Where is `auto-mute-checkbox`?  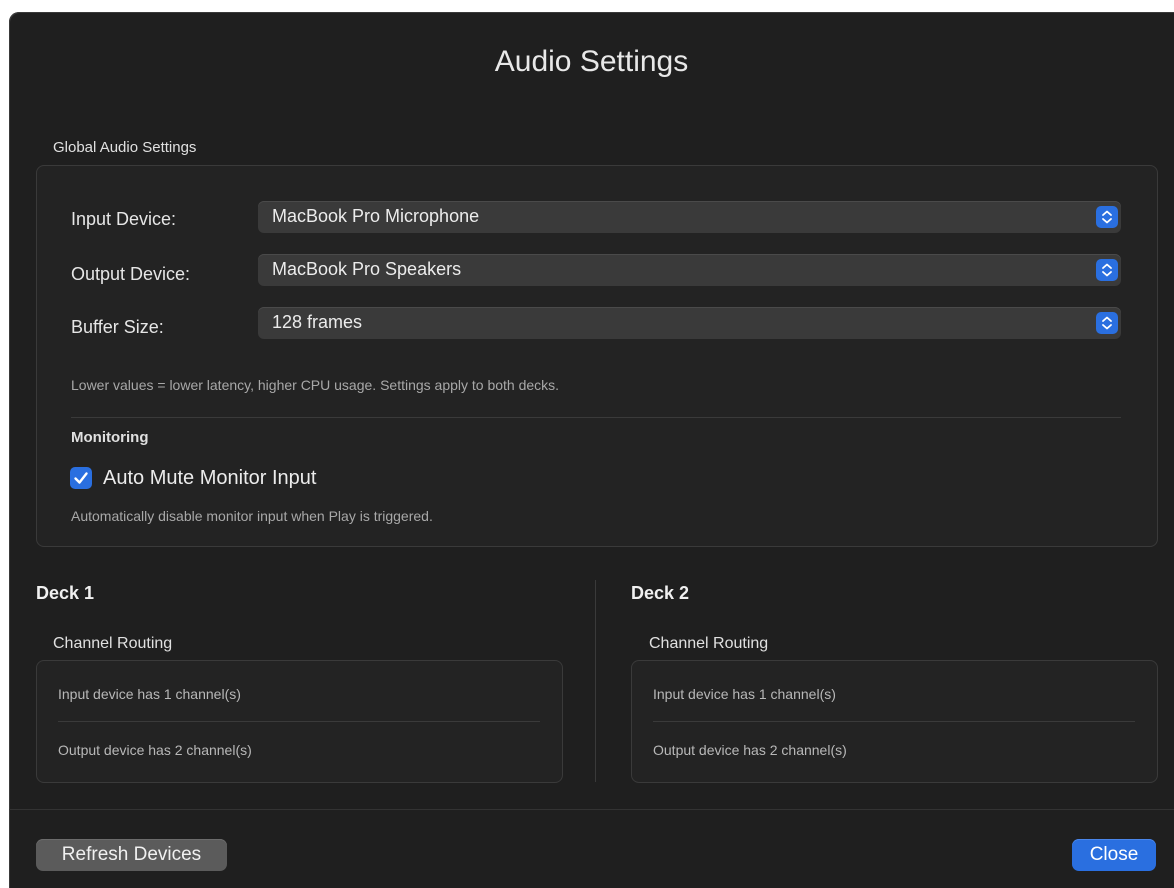 auto-mute-checkbox is located at coordinates (81, 478).